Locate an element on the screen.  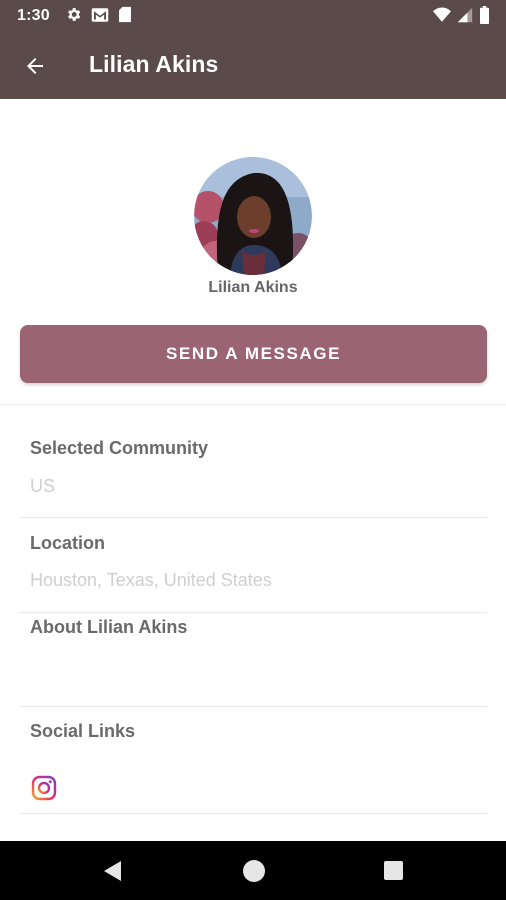
back-button is located at coordinates (35, 66).